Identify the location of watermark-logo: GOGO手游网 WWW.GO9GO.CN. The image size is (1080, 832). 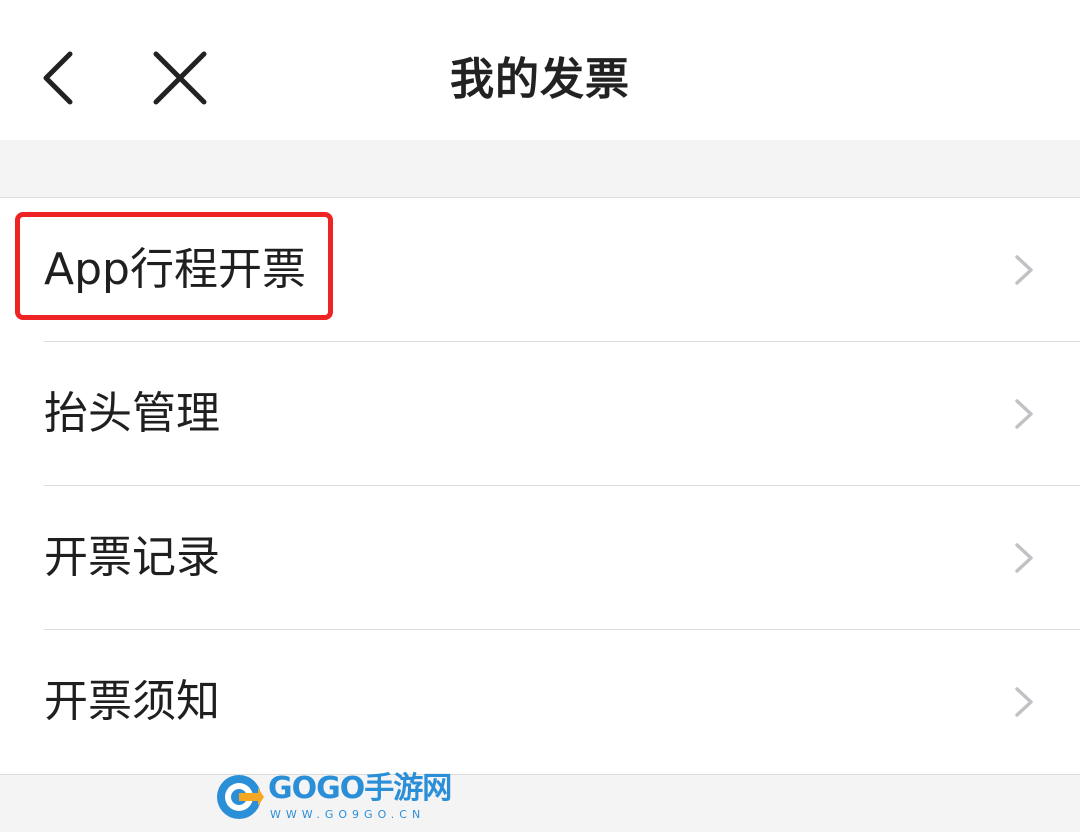
(333, 798).